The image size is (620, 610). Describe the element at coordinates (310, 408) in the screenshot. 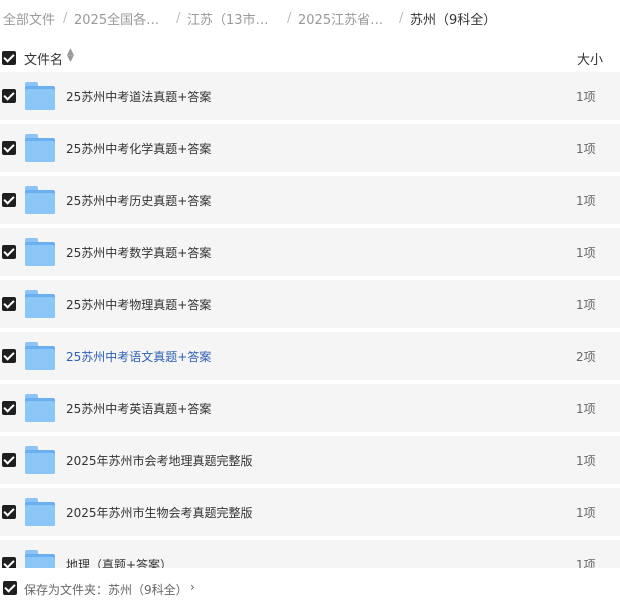

I see `file-row: 25苏州中考英语真题+答案 1项` at that location.